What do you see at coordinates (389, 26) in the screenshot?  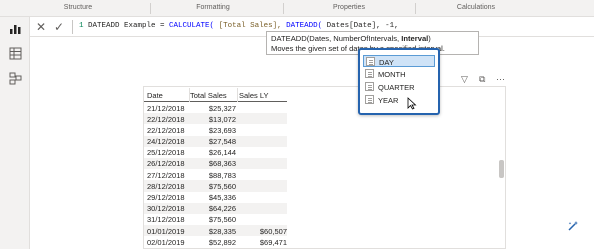 I see `number-argument: -1,` at bounding box center [389, 26].